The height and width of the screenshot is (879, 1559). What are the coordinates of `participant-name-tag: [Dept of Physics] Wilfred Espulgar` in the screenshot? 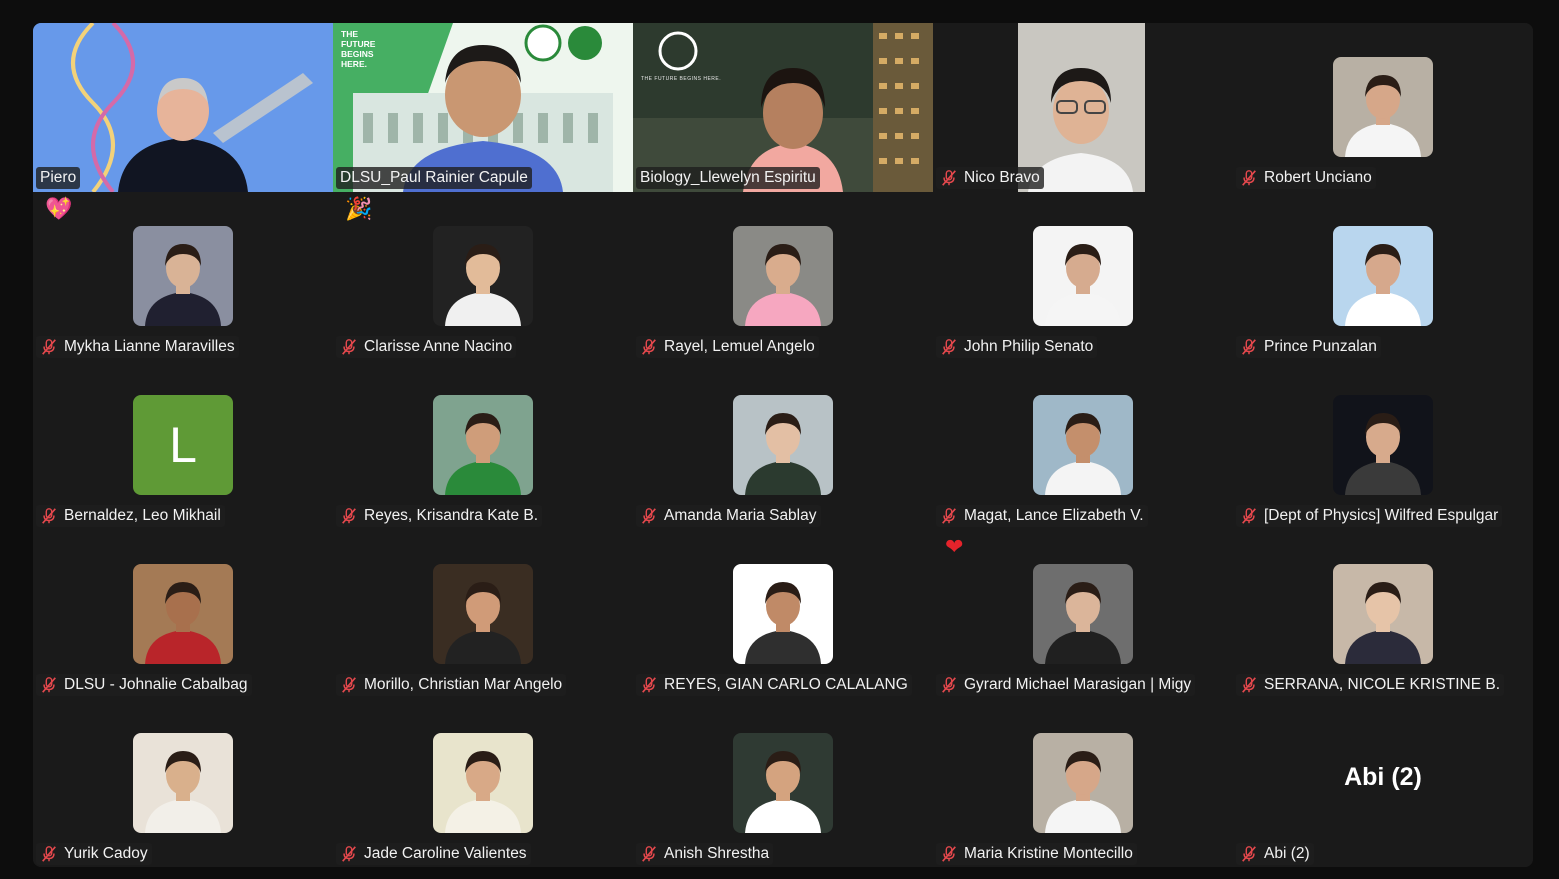 It's located at (1369, 516).